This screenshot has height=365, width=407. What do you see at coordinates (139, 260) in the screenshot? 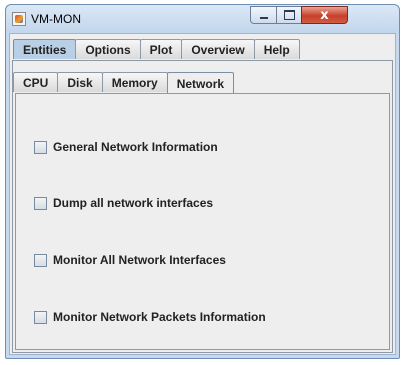
I see `option-label: Monitor All Network Interfaces` at bounding box center [139, 260].